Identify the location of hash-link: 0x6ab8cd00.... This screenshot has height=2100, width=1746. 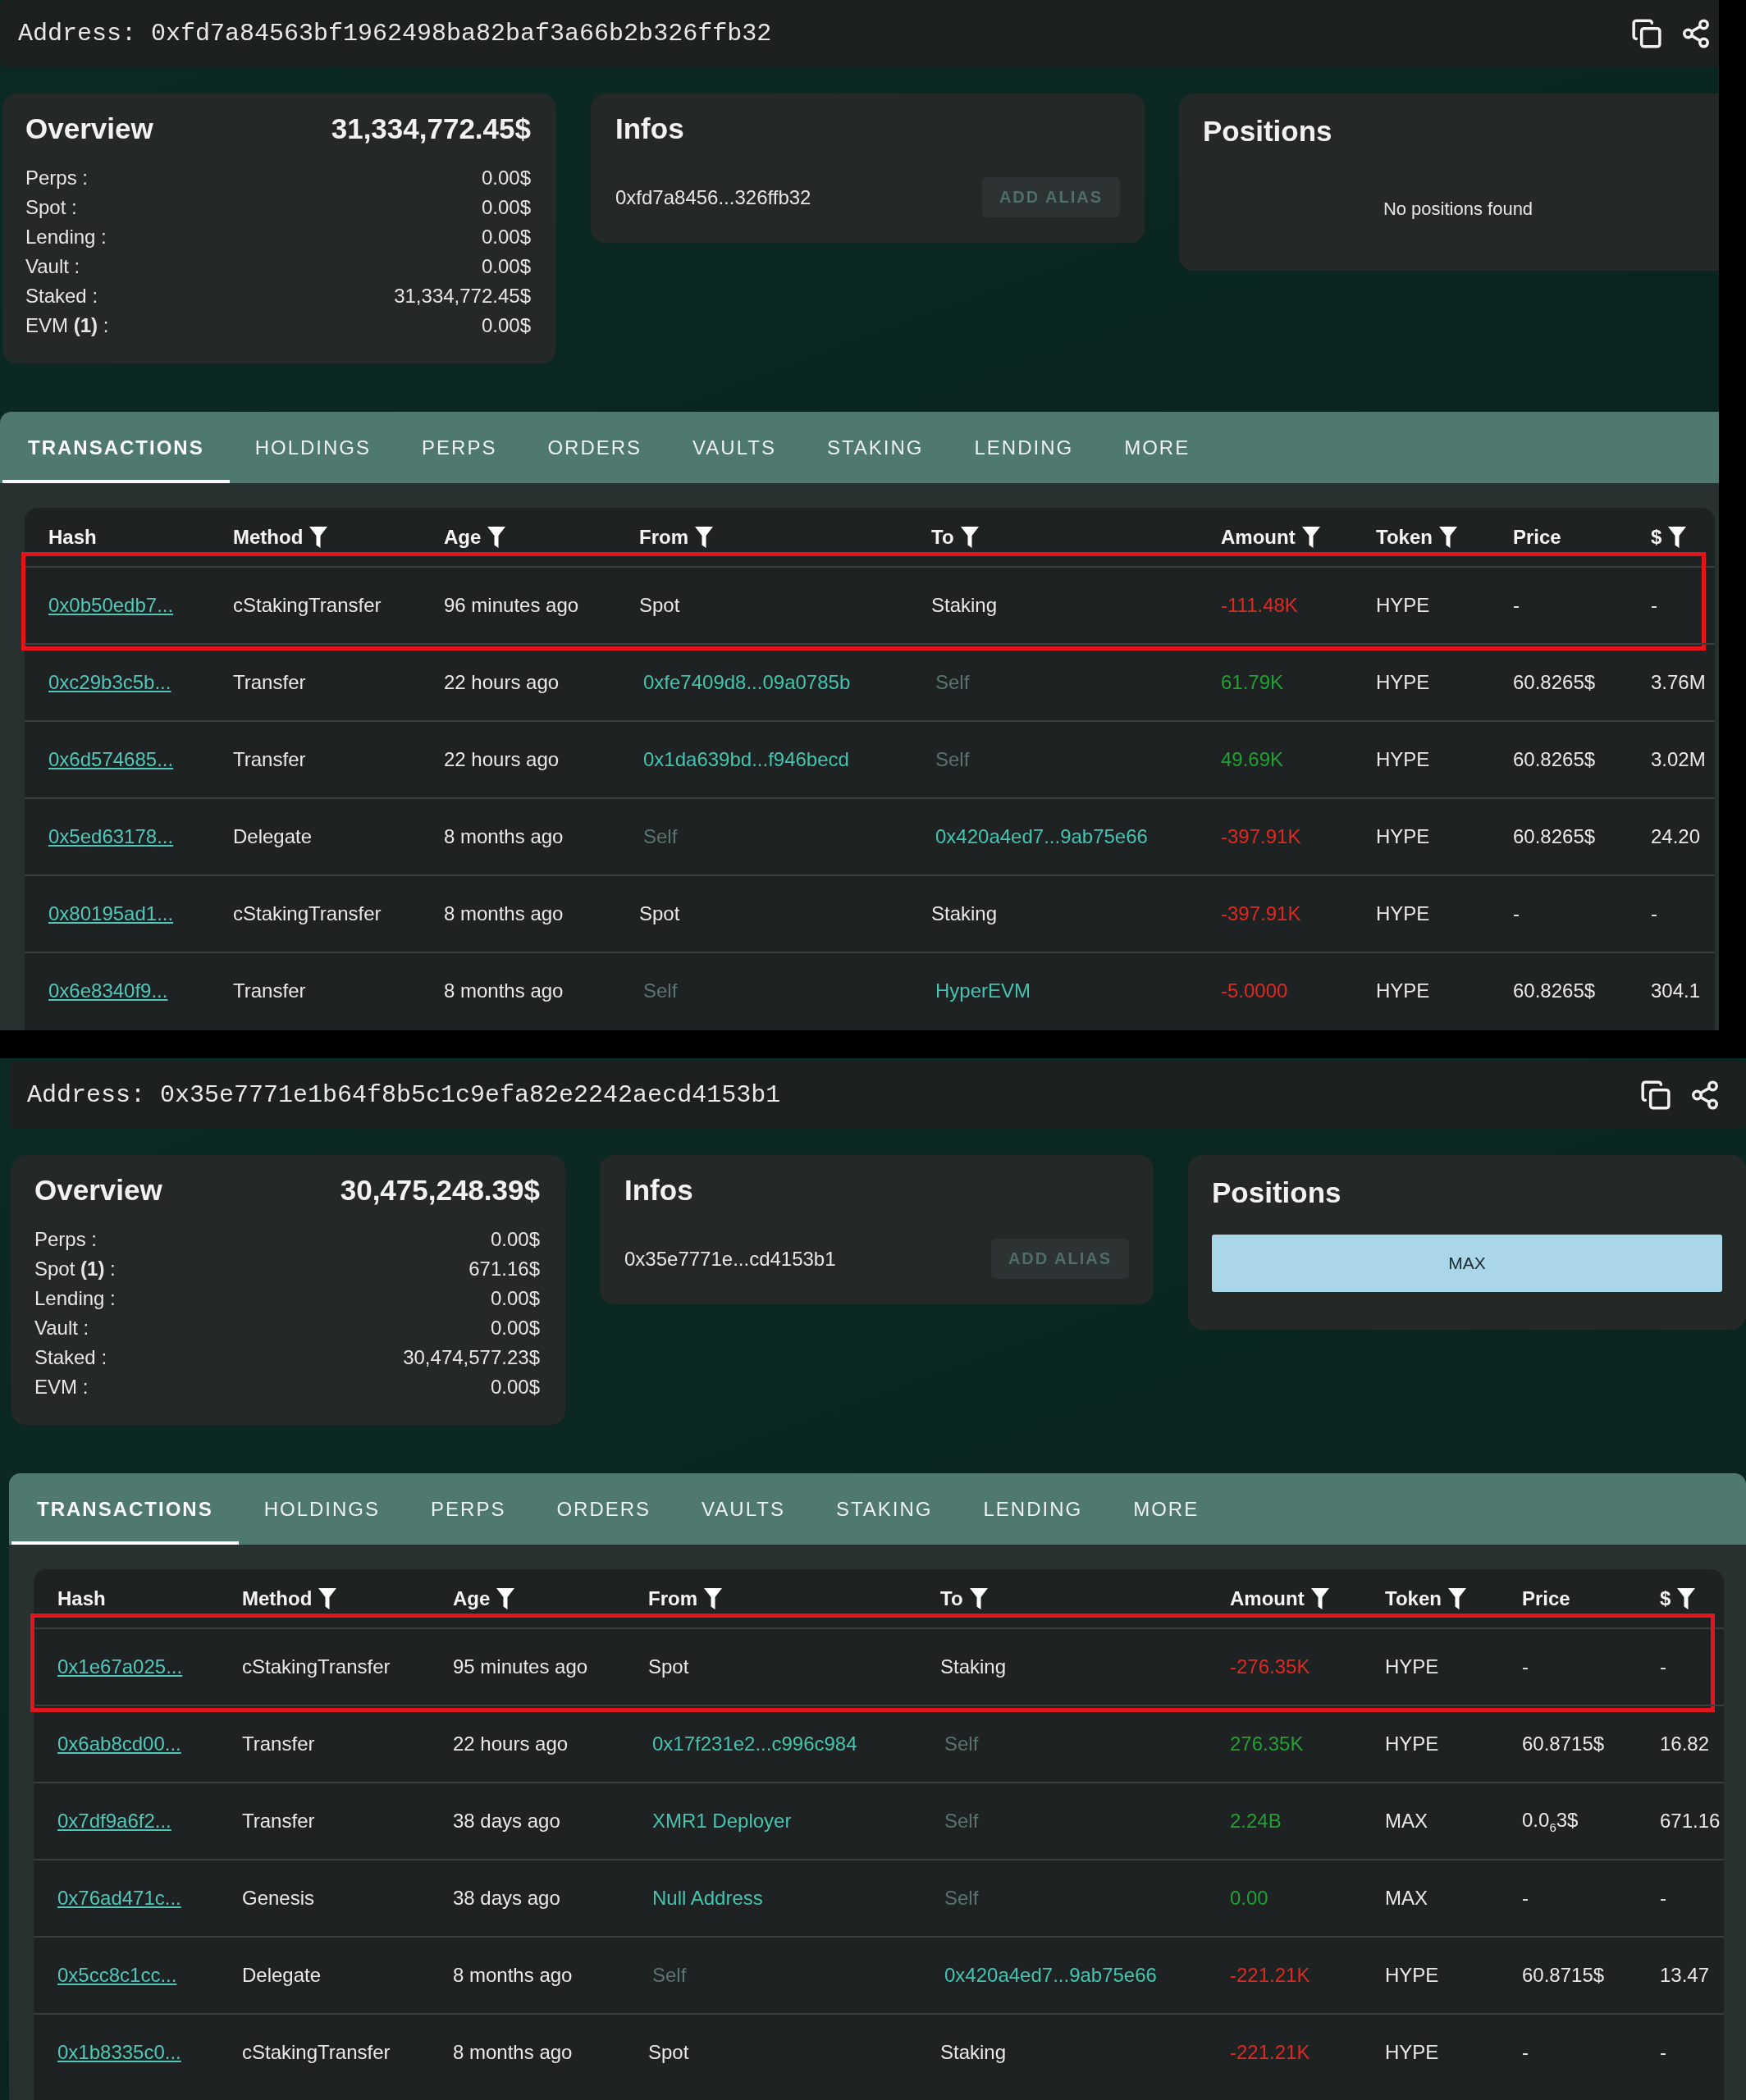
(119, 1744).